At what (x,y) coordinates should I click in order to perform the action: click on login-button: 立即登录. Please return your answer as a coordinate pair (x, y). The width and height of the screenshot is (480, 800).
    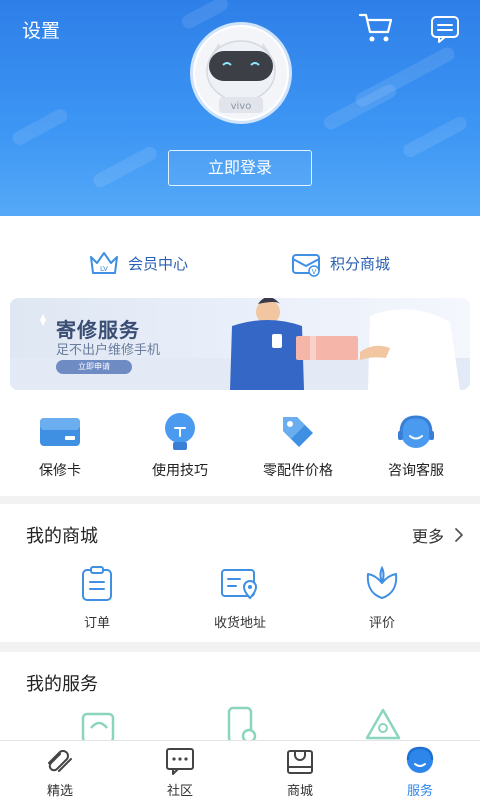
    Looking at the image, I should click on (240, 168).